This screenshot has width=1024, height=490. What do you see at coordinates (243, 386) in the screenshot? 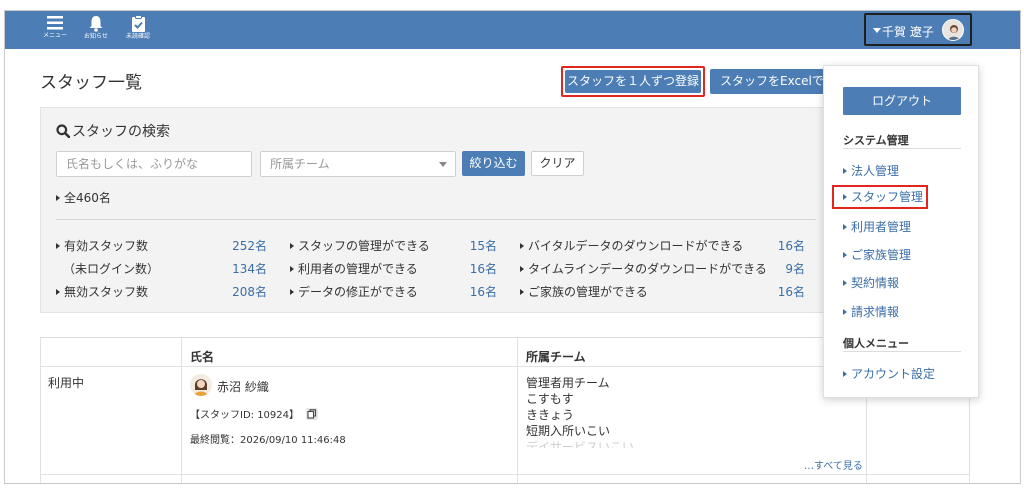
I see `staff-name-link: 赤沼 紗織` at bounding box center [243, 386].